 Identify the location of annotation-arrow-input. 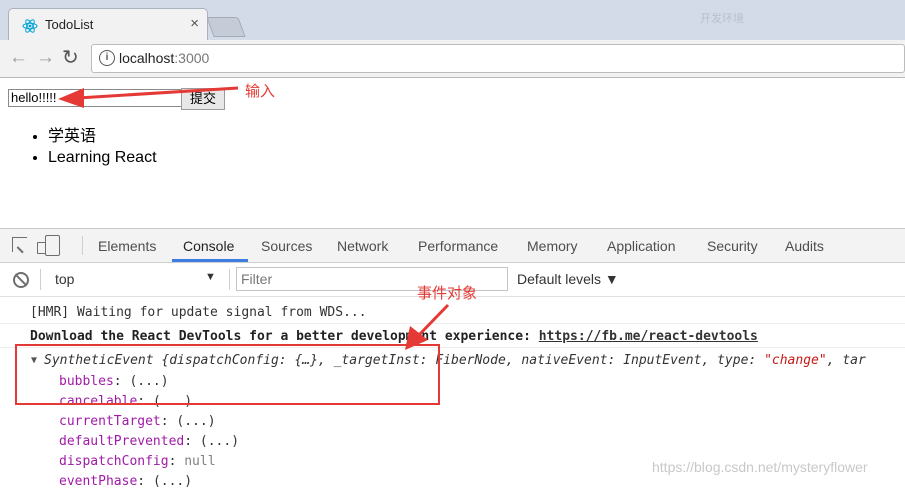
(148, 97).